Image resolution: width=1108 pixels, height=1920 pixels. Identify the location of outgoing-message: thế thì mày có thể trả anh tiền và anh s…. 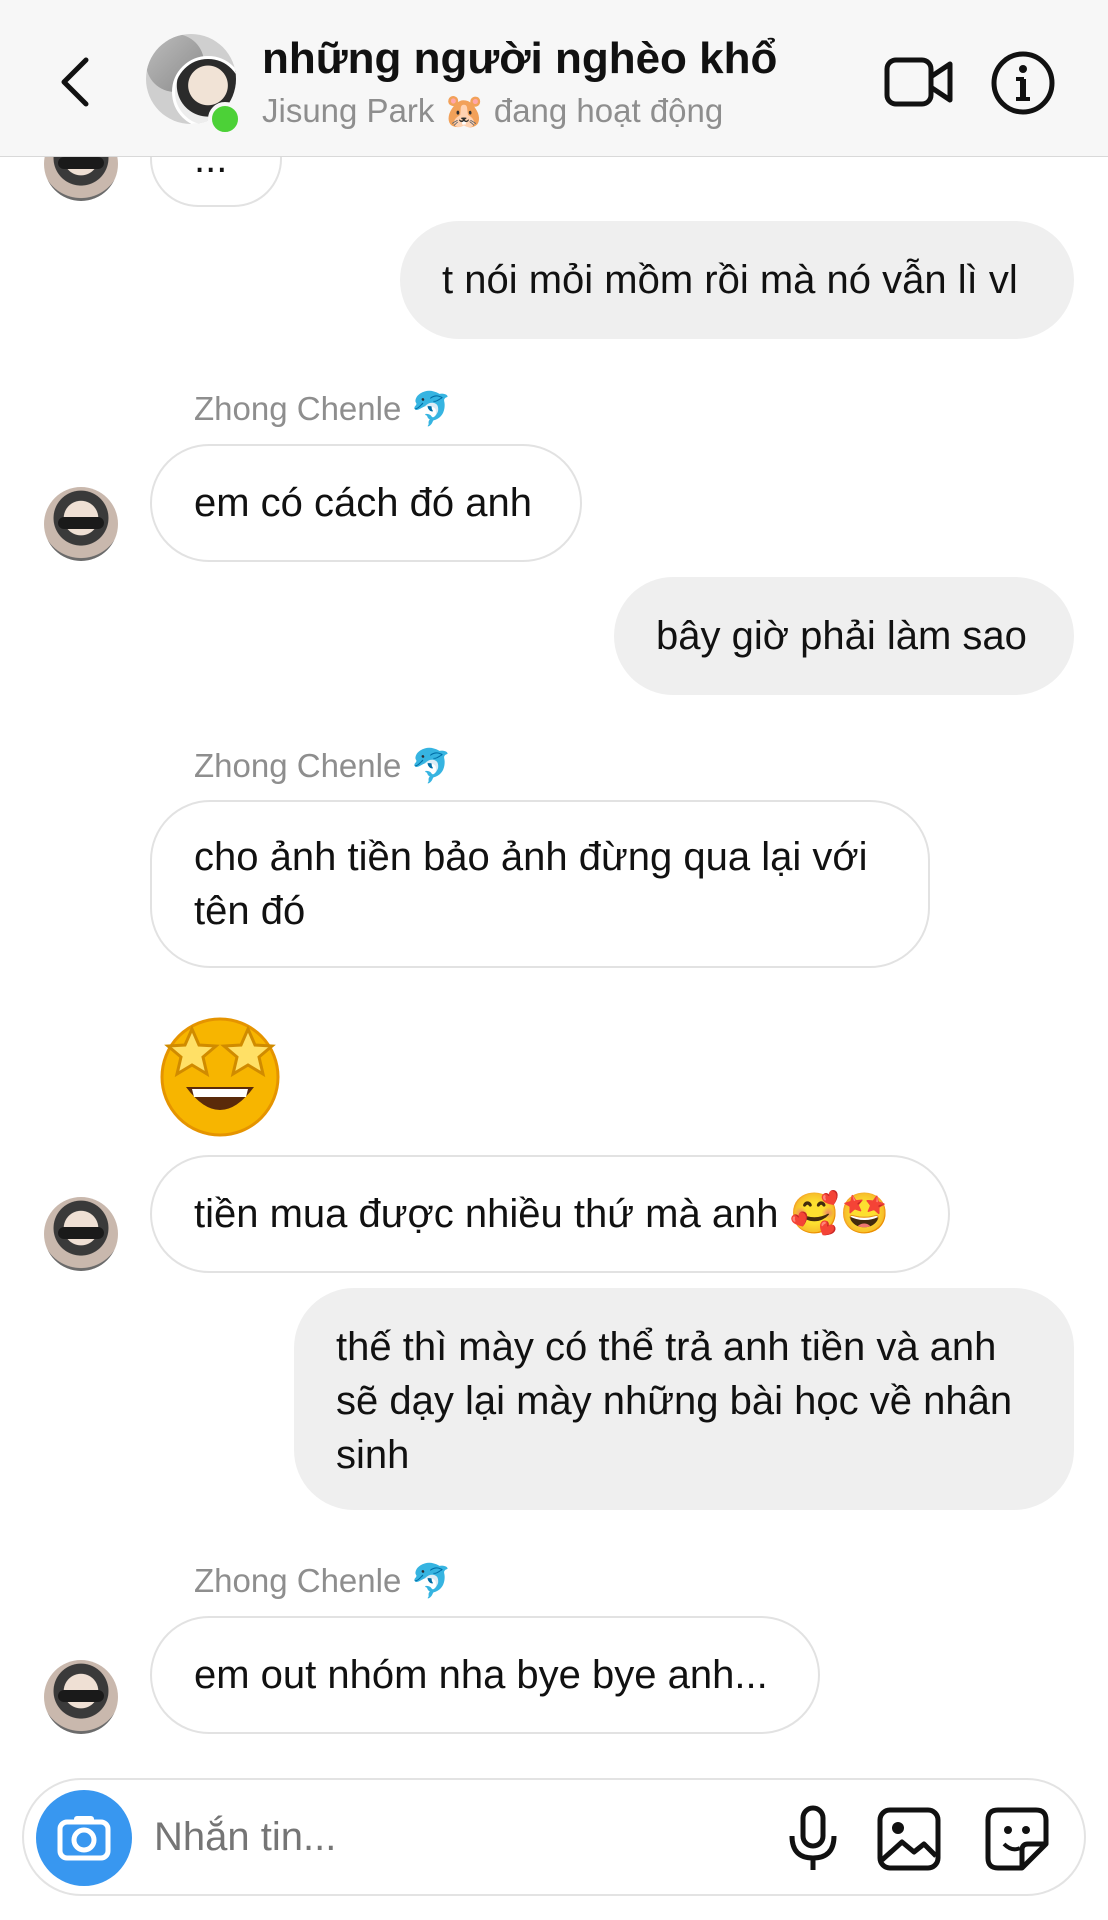
(684, 1399).